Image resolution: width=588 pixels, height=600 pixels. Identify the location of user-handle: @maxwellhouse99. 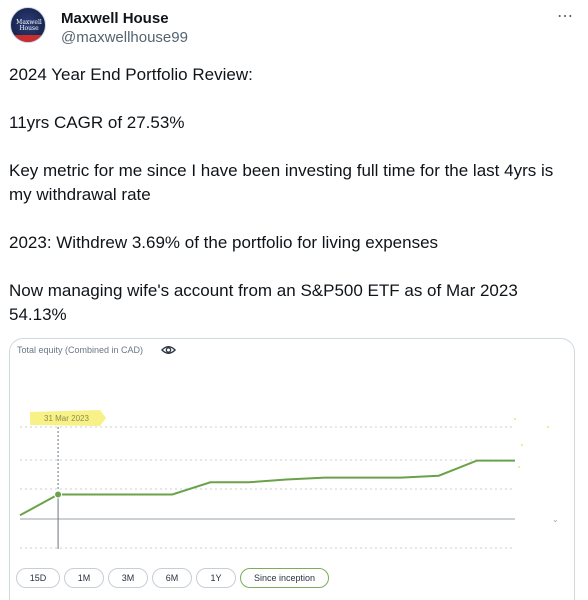
(124, 38).